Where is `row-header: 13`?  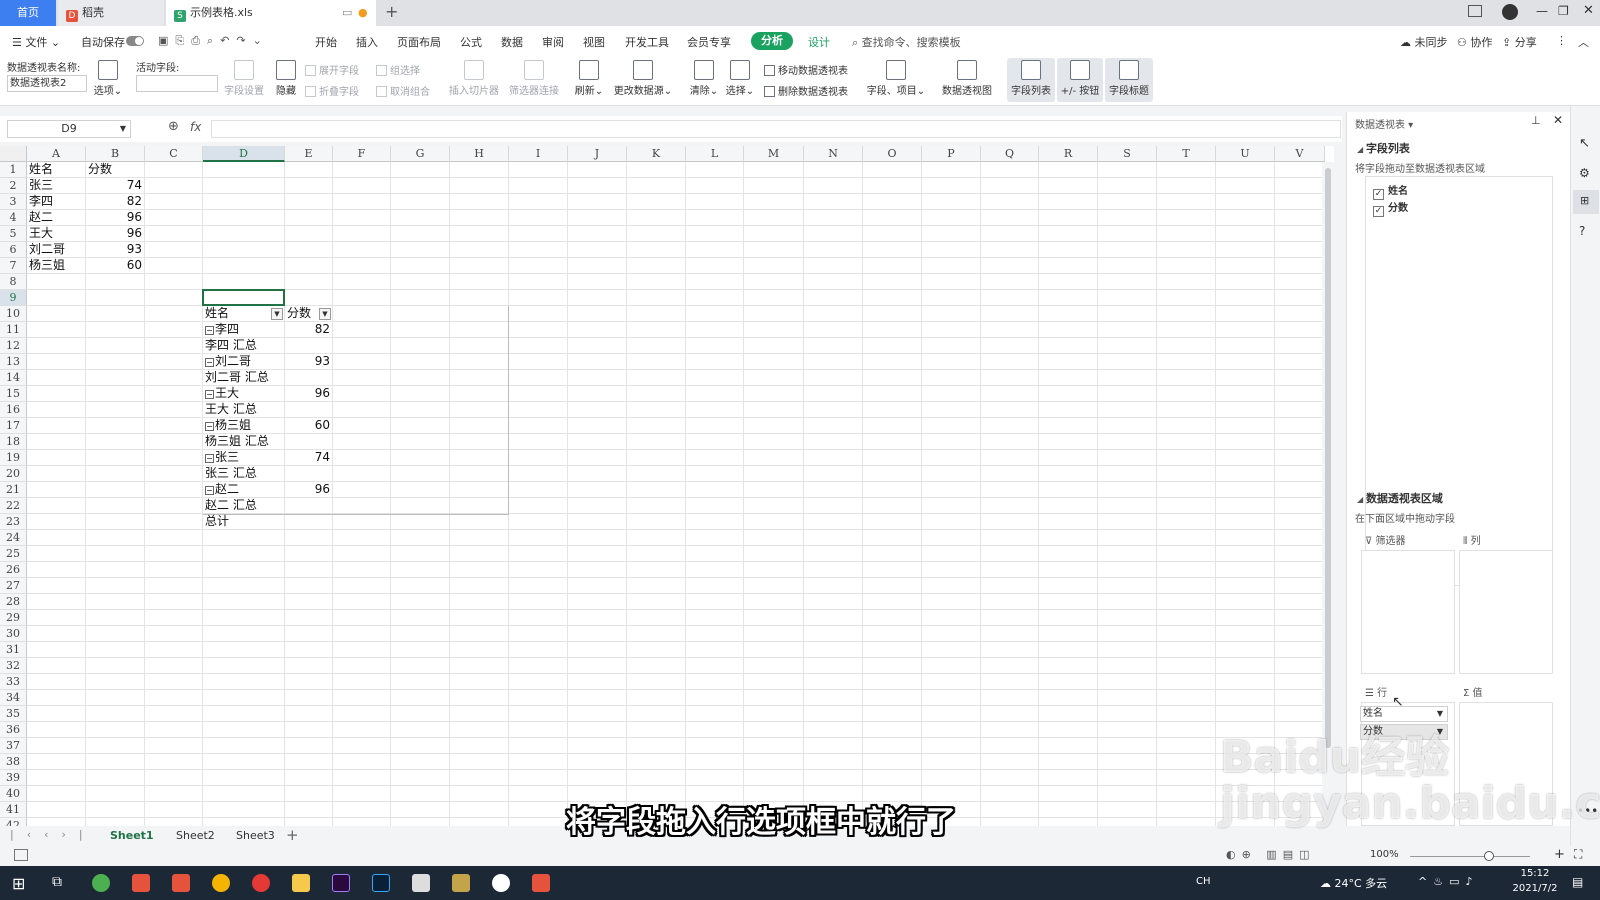 row-header: 13 is located at coordinates (13, 362).